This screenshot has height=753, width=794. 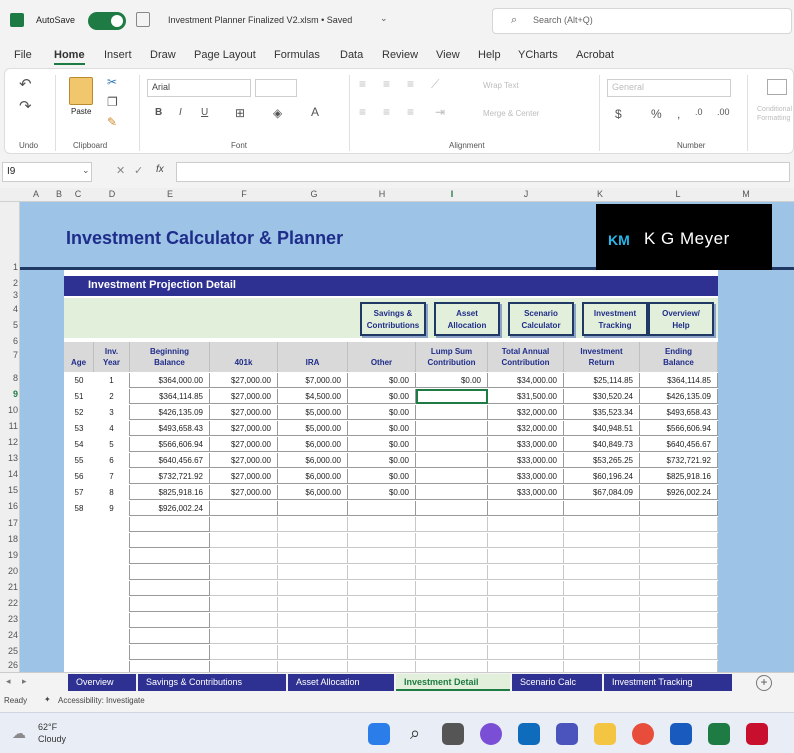 I want to click on orientation-icon: ⟋, so click(x=435, y=84).